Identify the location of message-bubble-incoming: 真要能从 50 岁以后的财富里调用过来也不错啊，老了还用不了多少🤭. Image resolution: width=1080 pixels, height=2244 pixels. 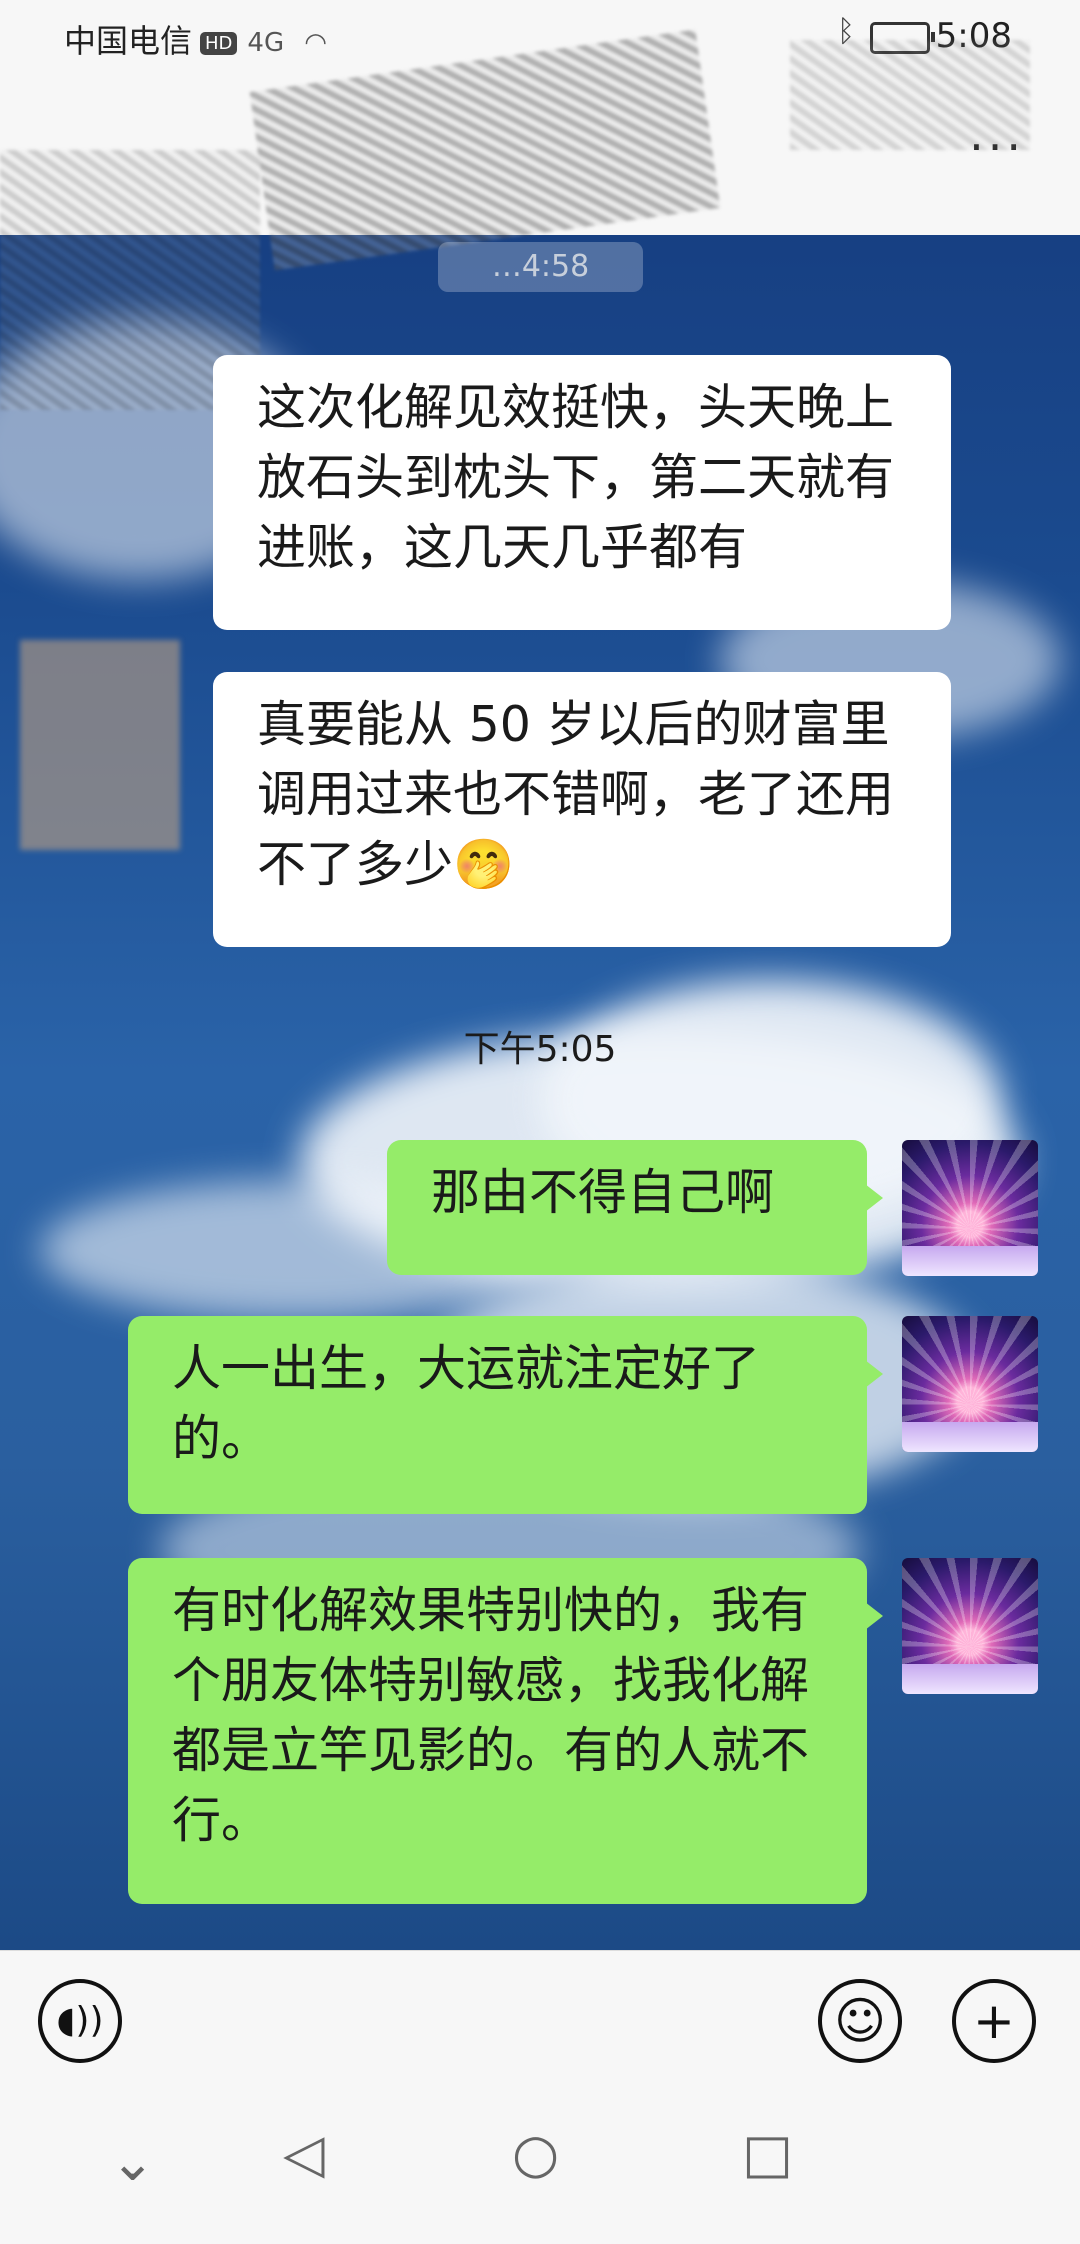
(582, 809).